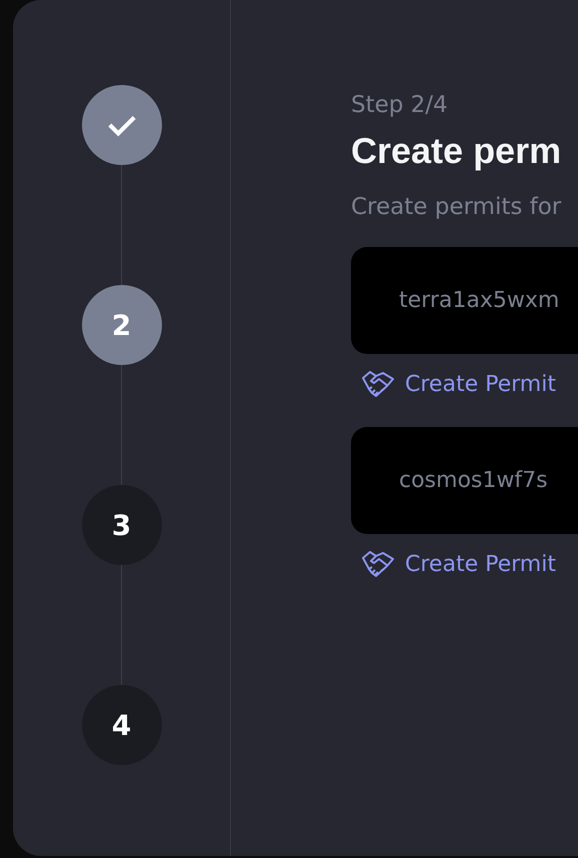  I want to click on step-circle: 4, so click(122, 725).